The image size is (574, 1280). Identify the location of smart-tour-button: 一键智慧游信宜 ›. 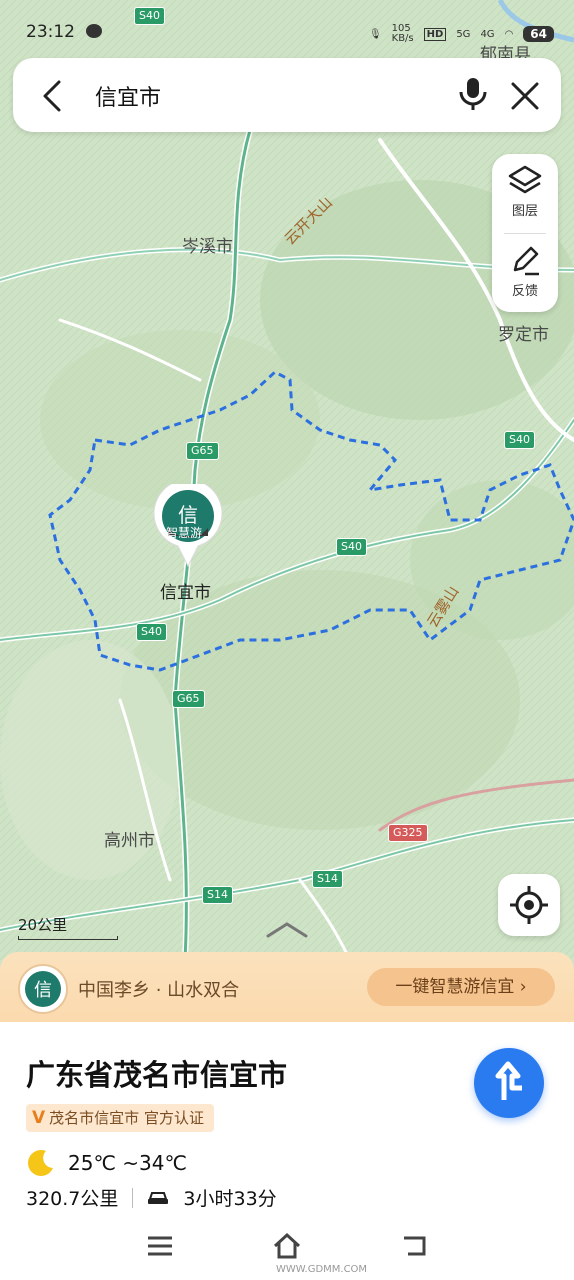
(461, 987).